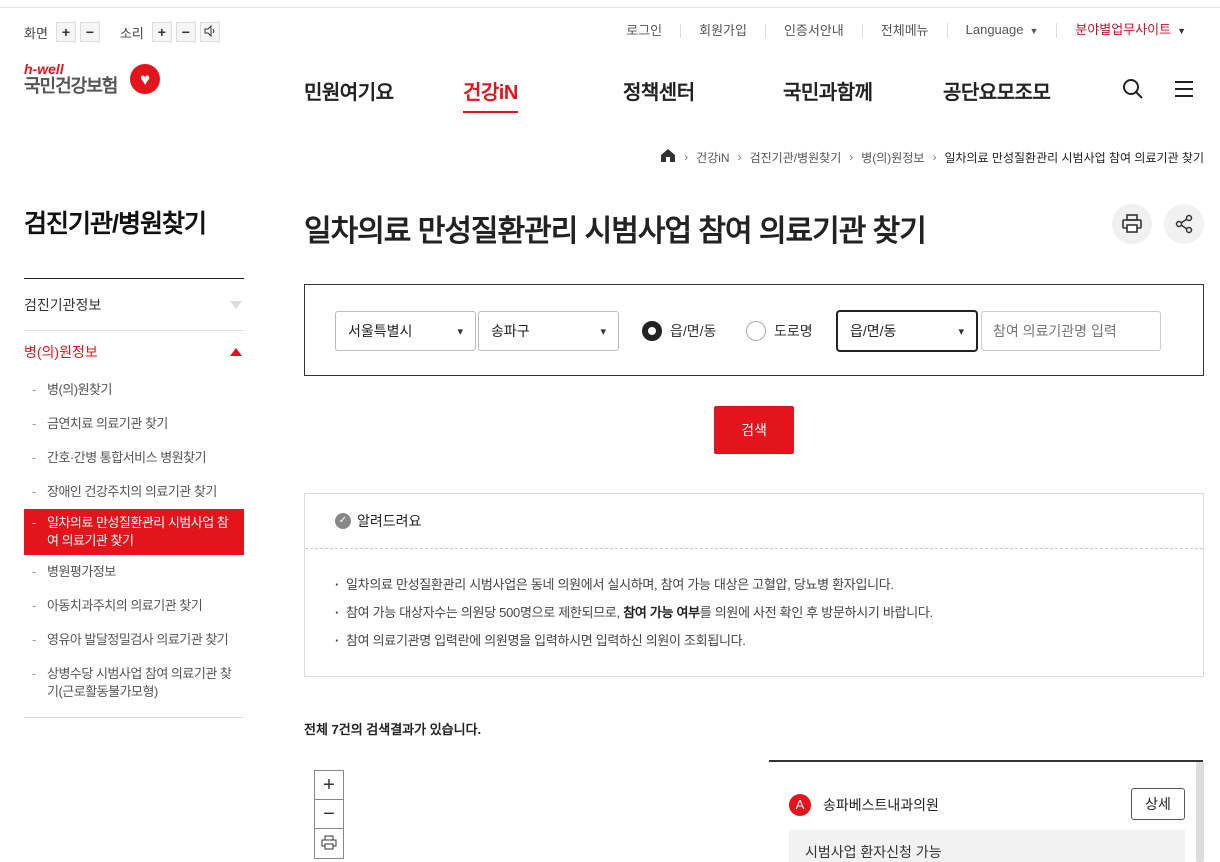  I want to click on result-item-header: A 송파베스트내과의원, so click(864, 805).